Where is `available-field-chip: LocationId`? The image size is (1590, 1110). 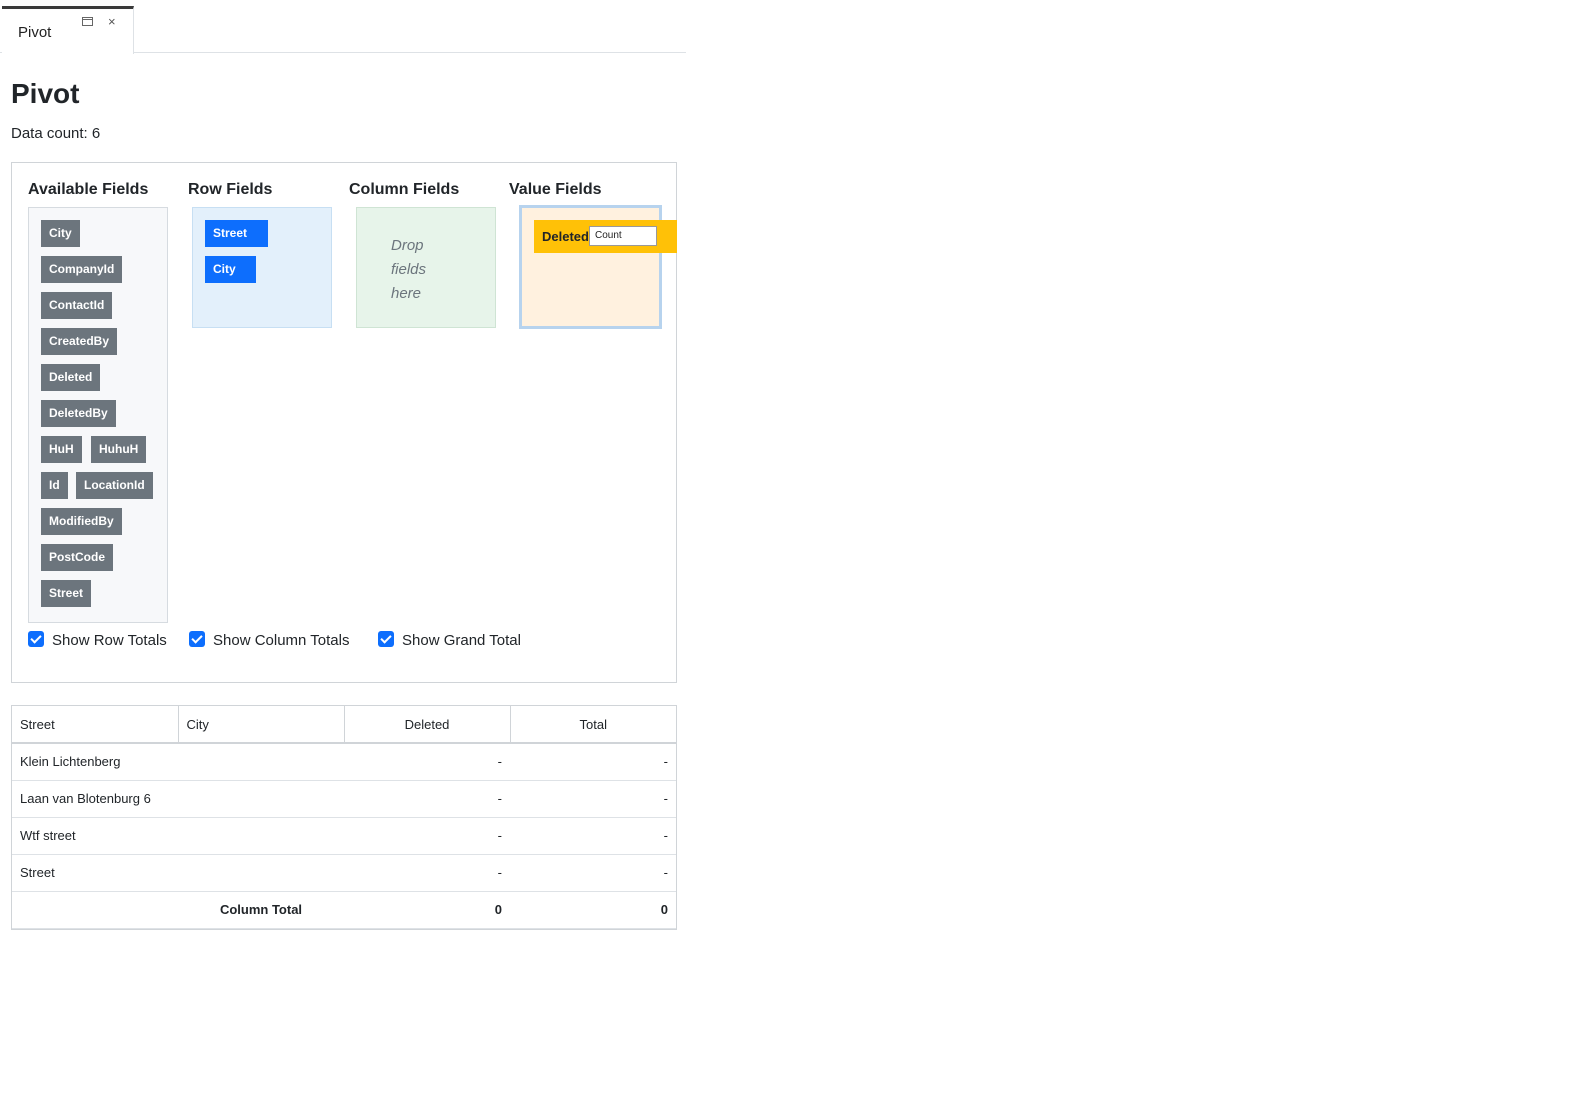
available-field-chip: LocationId is located at coordinates (114, 485).